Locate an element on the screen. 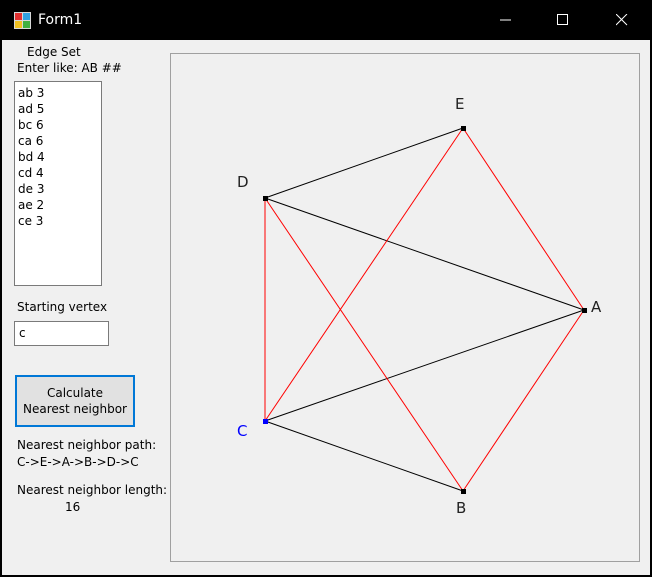  vertex-dot-c is located at coordinates (265, 421).